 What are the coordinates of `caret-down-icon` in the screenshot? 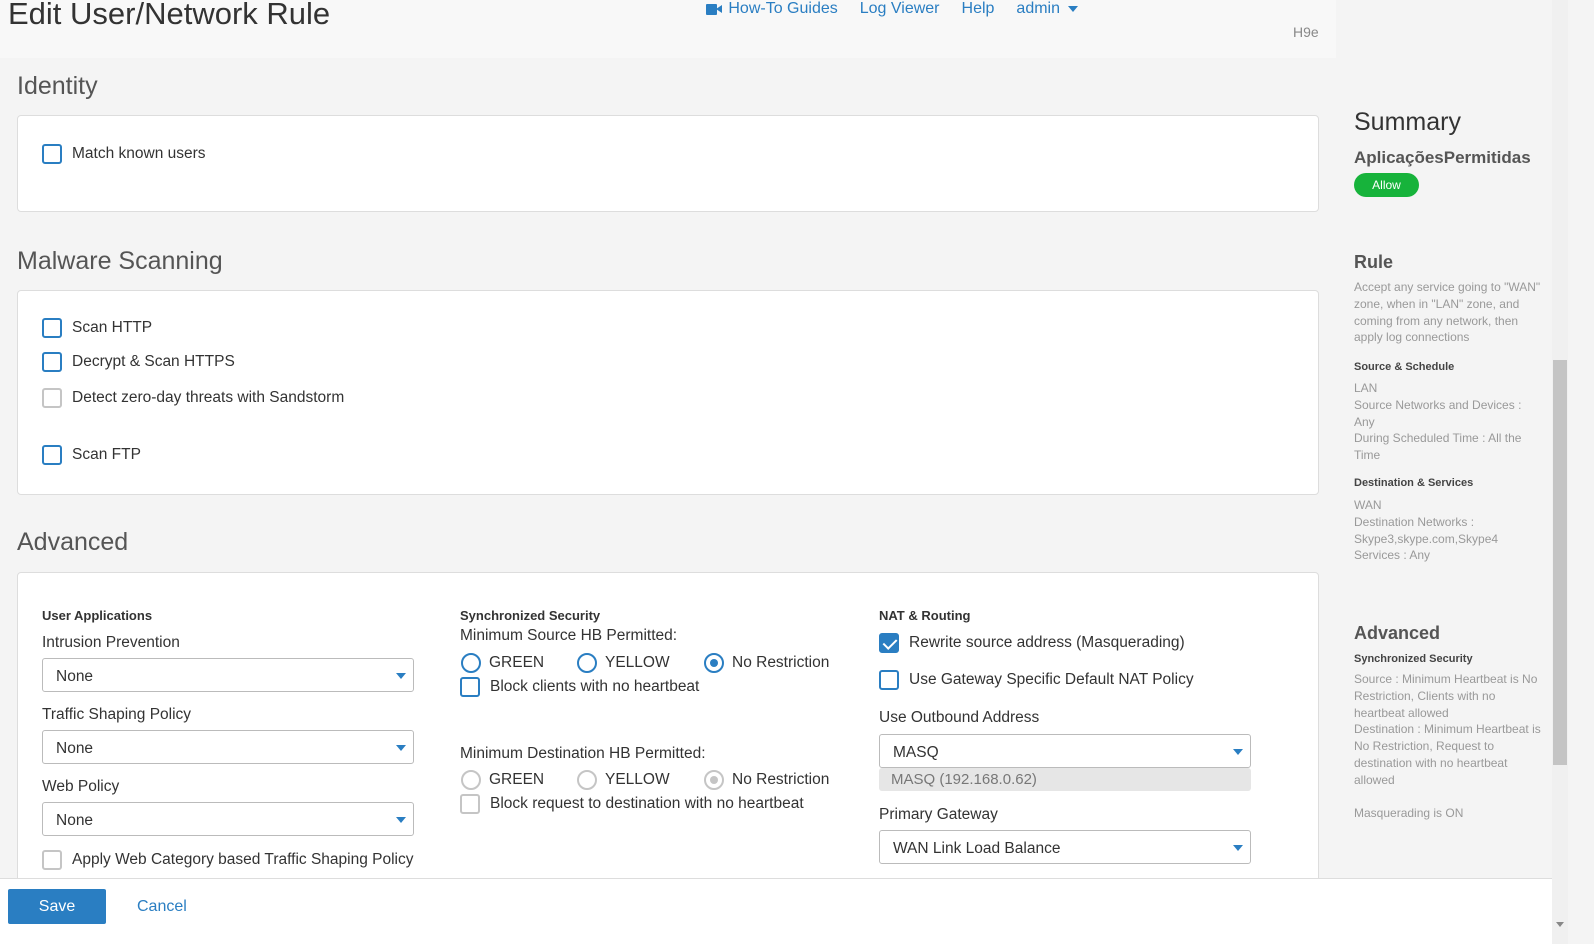 It's located at (1073, 9).